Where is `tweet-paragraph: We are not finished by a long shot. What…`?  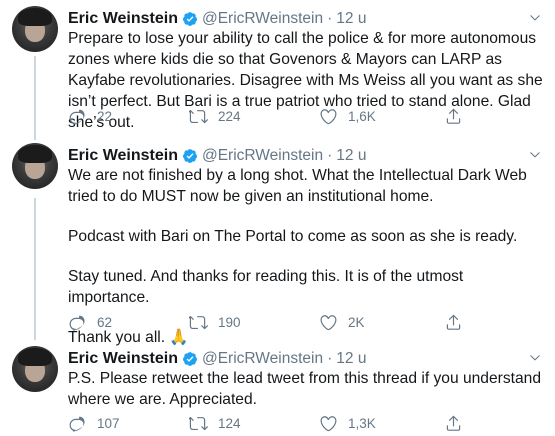 tweet-paragraph: We are not finished by a long shot. What… is located at coordinates (297, 186).